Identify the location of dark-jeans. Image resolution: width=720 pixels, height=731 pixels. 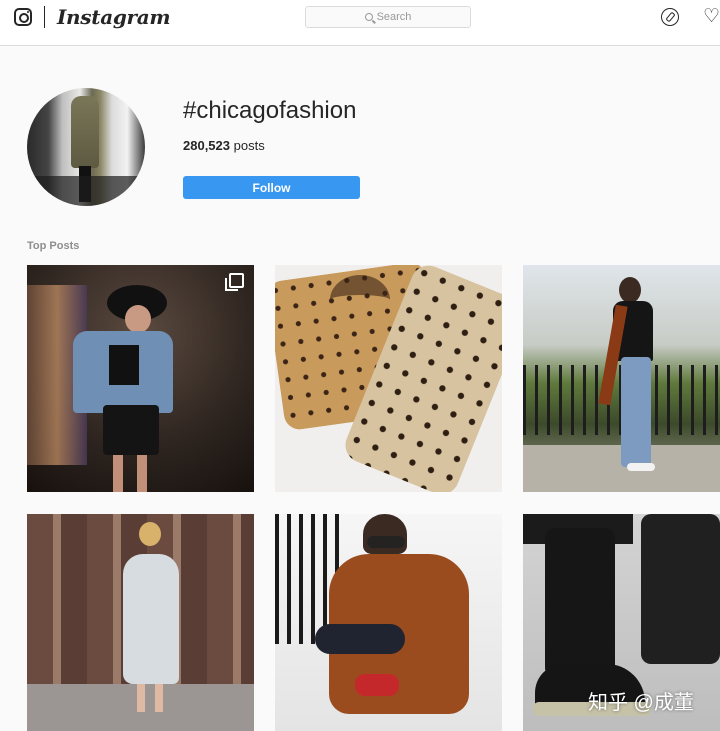
(360, 639).